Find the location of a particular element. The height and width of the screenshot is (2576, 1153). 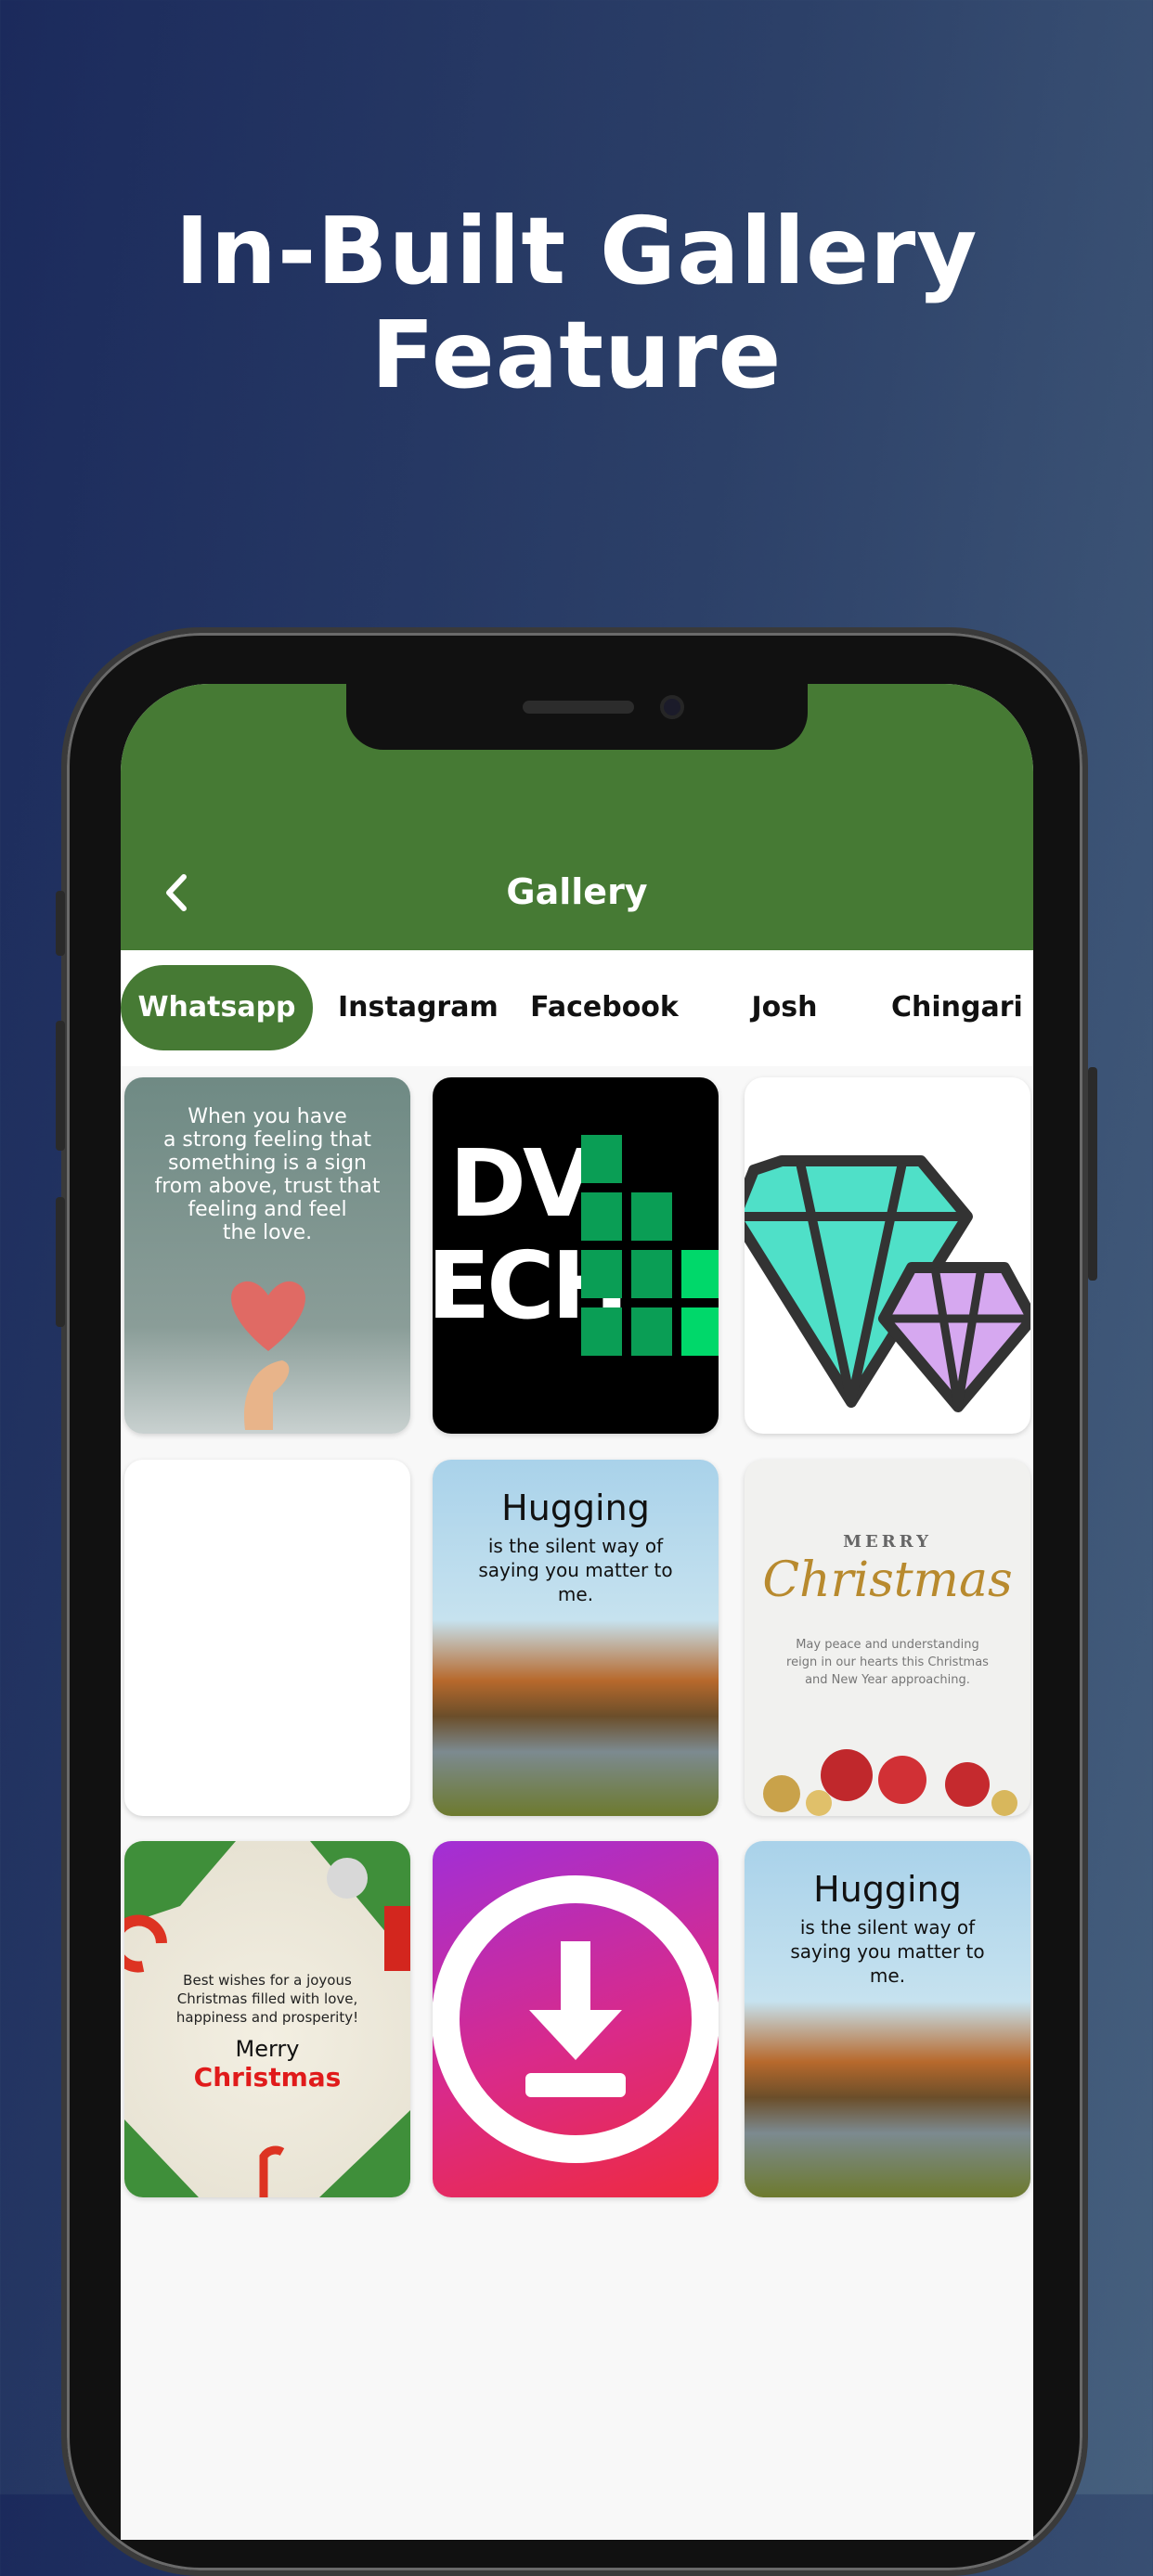

tab-instagram: Instagram is located at coordinates (418, 1007).